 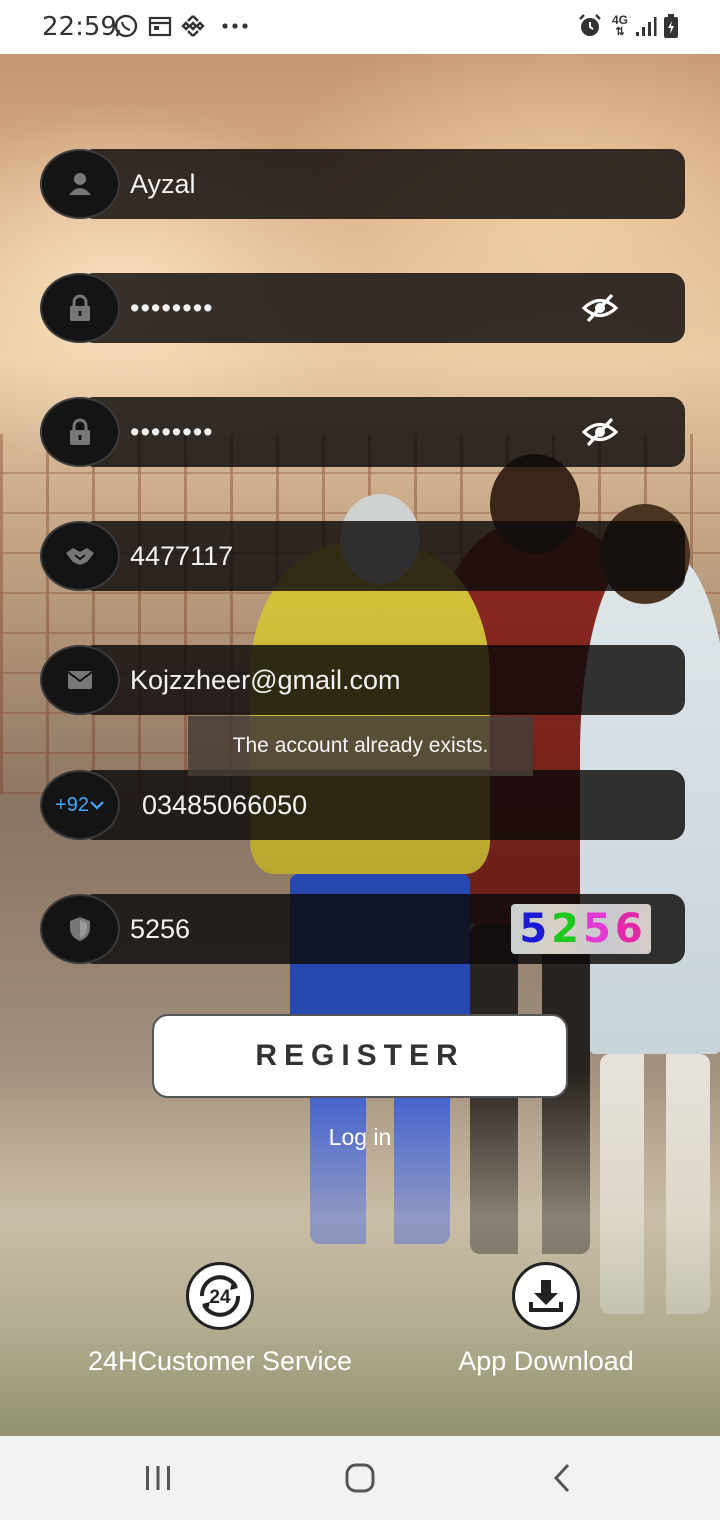 What do you see at coordinates (546, 1361) in the screenshot?
I see `app-download-label: App Download` at bounding box center [546, 1361].